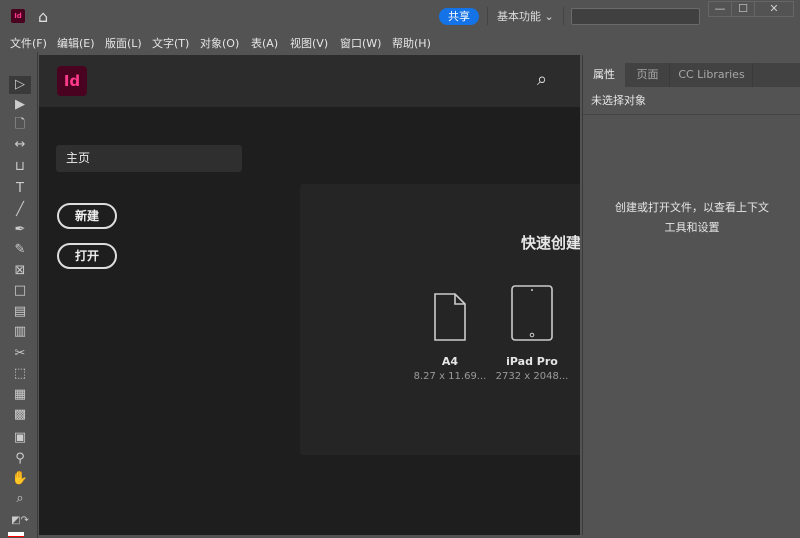  What do you see at coordinates (20, 374) in the screenshot?
I see `free-transform-tool-icon: ⬚` at bounding box center [20, 374].